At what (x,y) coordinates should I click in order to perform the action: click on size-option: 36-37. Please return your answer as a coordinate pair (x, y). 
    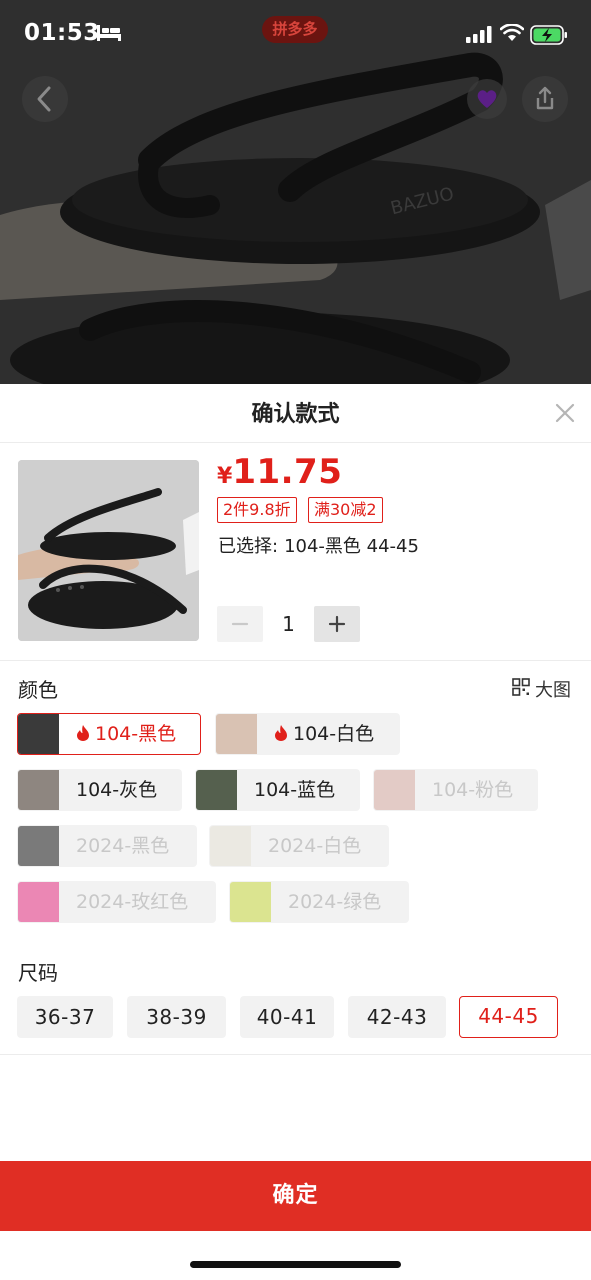
    Looking at the image, I should click on (65, 1017).